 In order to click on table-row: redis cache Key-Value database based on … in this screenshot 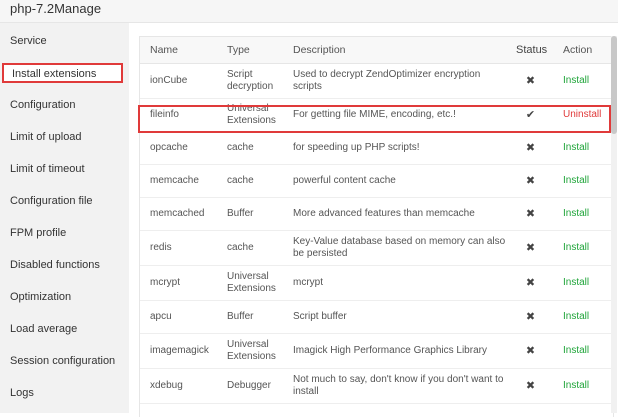, I will do `click(376, 248)`.